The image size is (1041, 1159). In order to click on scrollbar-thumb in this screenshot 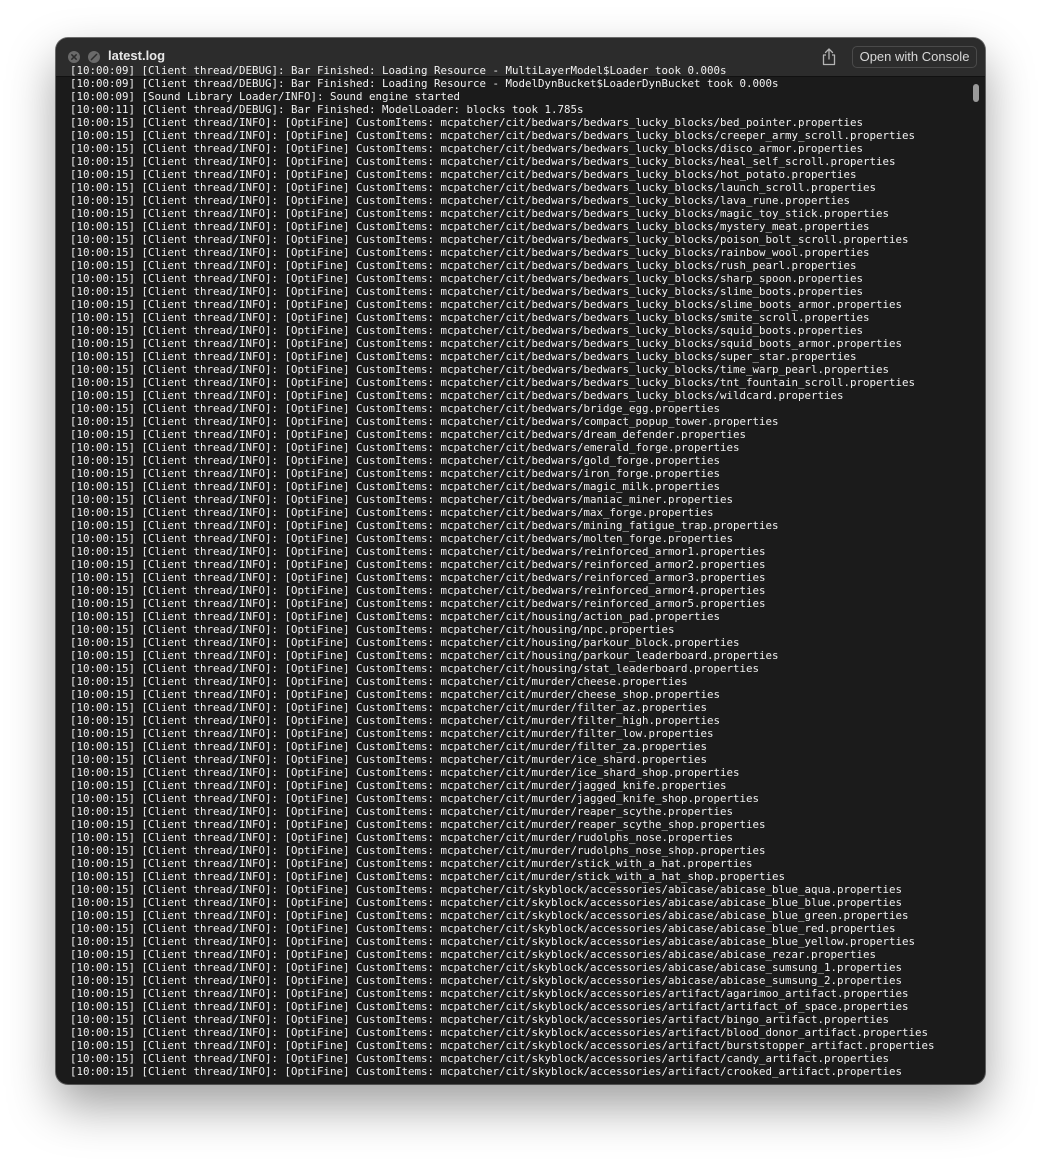, I will do `click(976, 93)`.